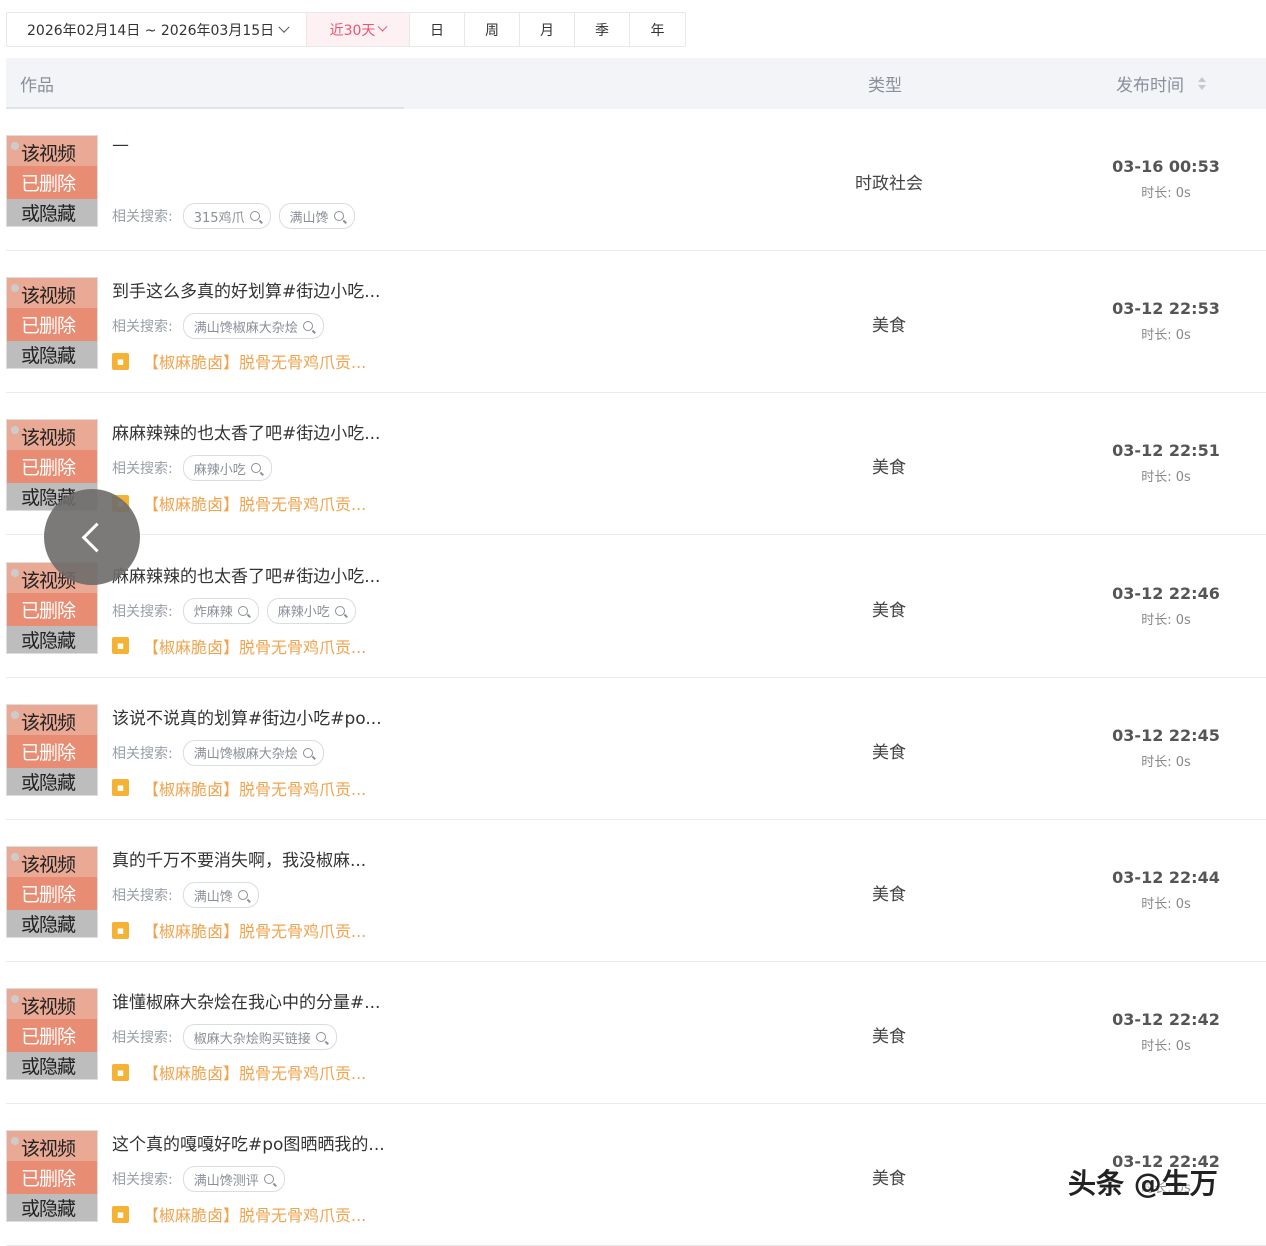 This screenshot has width=1266, height=1246. I want to click on search-tag-label: 315鸡爪, so click(219, 218).